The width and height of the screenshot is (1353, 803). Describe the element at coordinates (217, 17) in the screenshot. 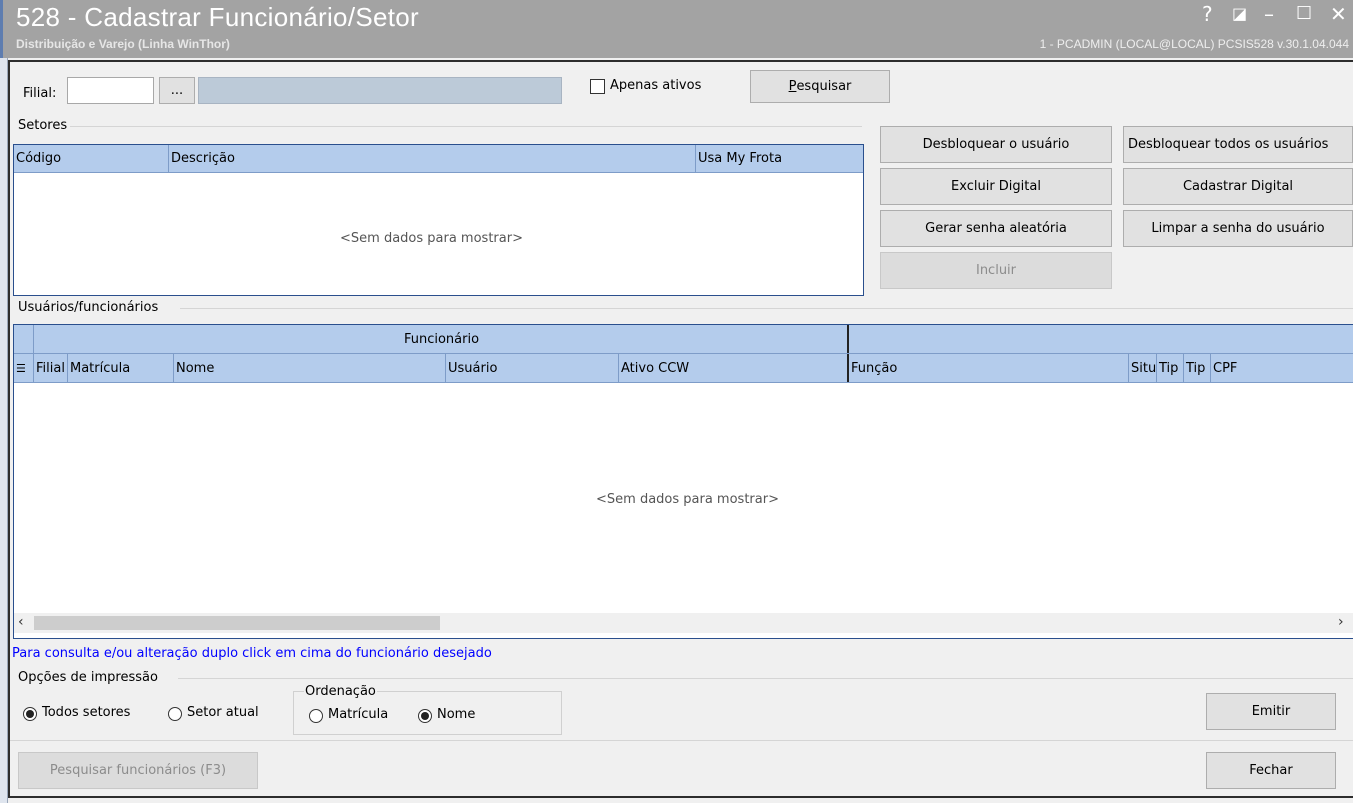

I see `window-title: 528 - Cadastrar Funcionário/Setor` at that location.